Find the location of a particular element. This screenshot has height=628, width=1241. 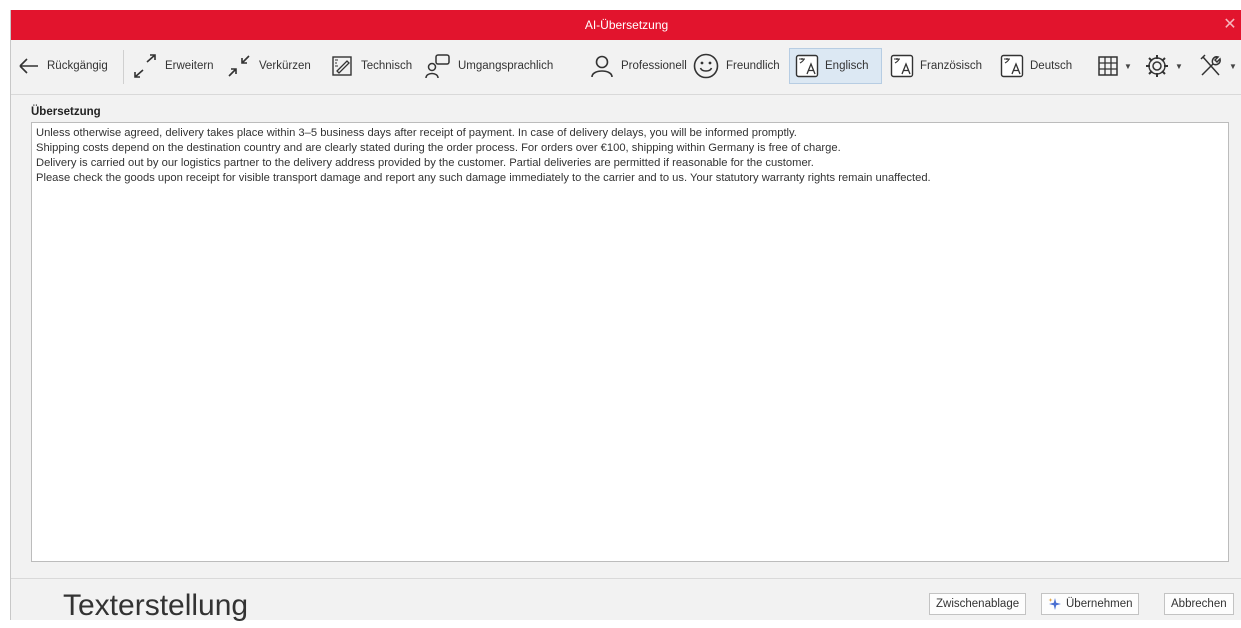

undo-label: Rückgängig is located at coordinates (77, 66).